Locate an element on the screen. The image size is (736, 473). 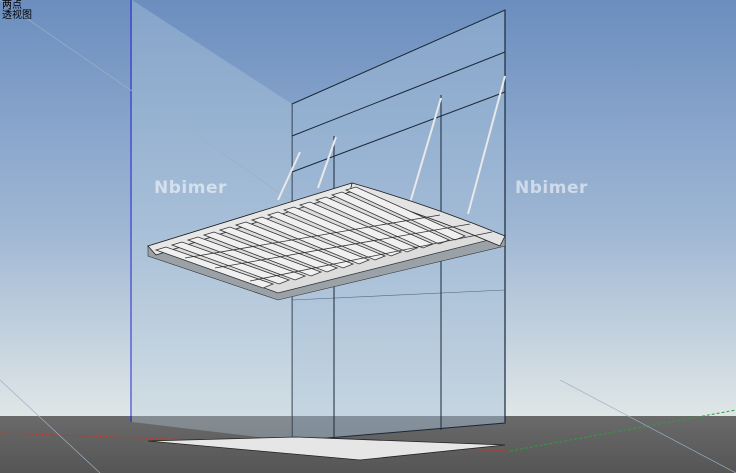
camera-label: 透视图 is located at coordinates (17, 15).